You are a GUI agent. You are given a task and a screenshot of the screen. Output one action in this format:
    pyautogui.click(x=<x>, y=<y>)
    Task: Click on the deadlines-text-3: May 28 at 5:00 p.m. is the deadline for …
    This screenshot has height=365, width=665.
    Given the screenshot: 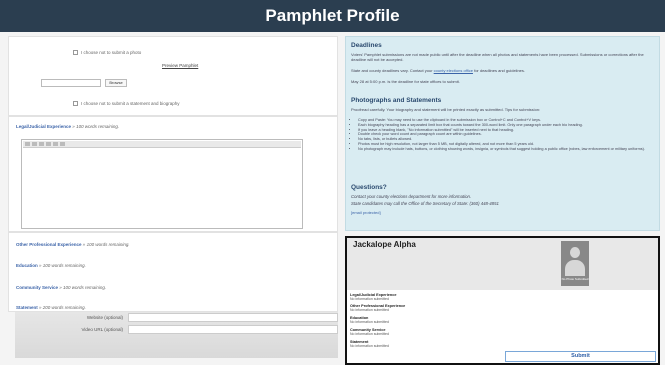 What is the action you would take?
    pyautogui.click(x=405, y=81)
    